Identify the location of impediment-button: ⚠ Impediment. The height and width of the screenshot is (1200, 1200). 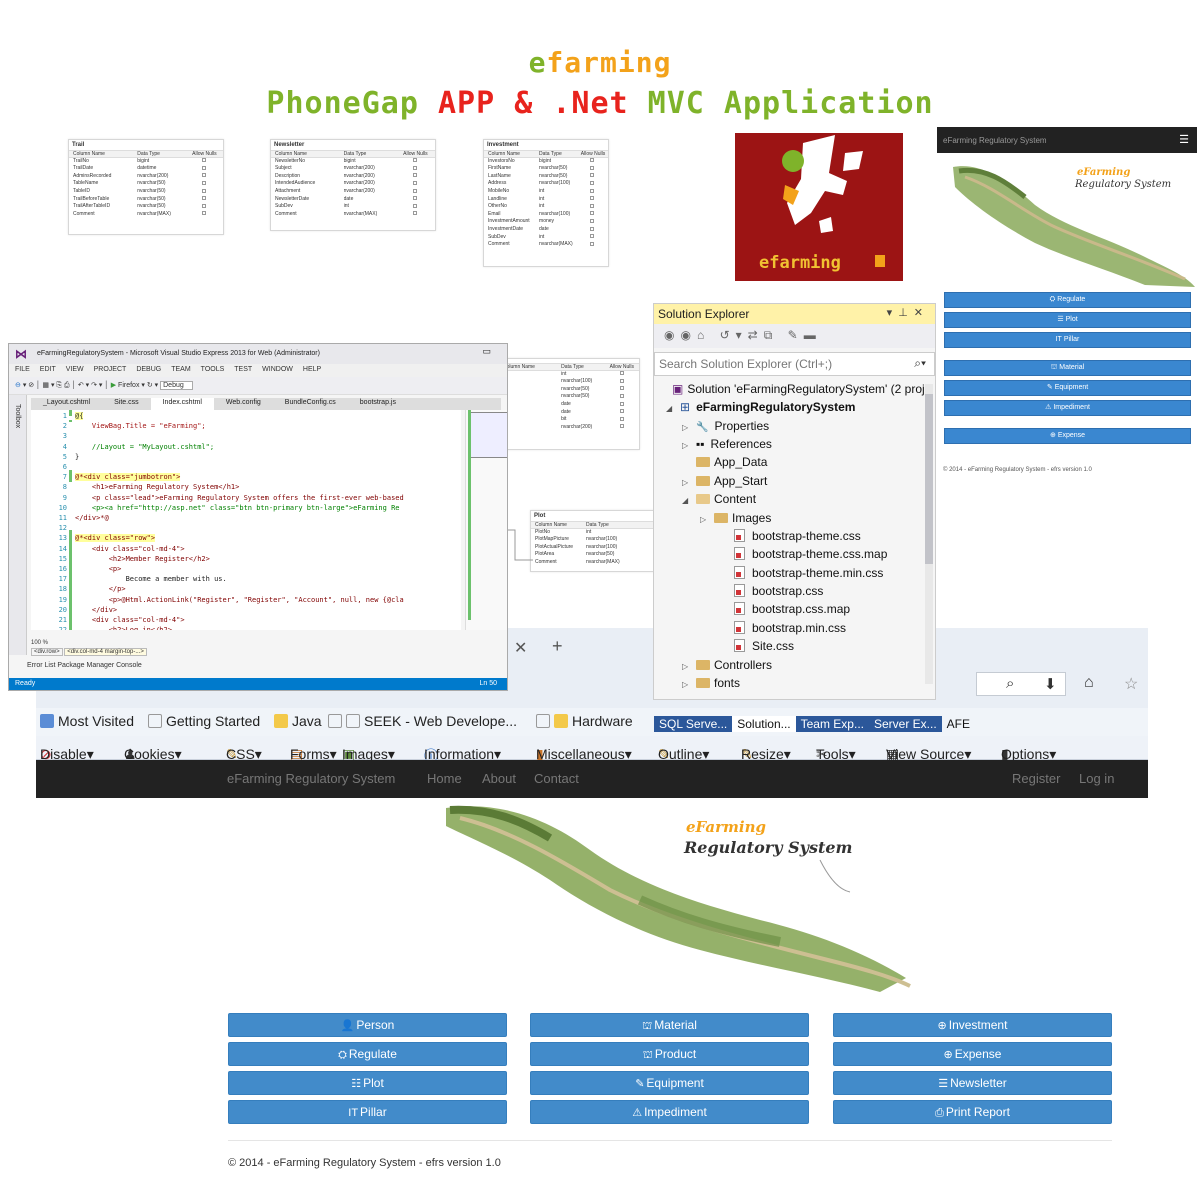
(669, 1112).